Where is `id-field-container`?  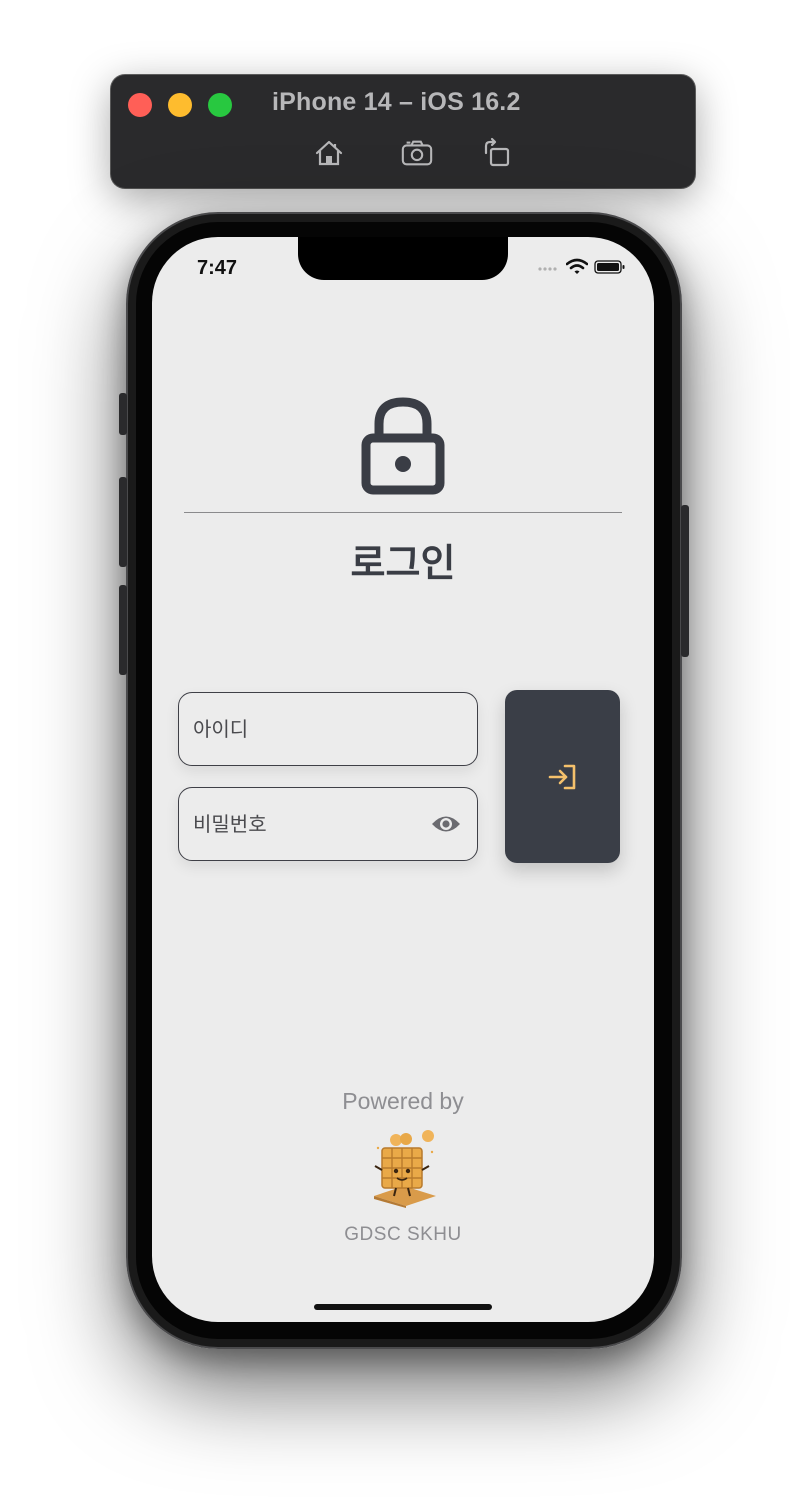
id-field-container is located at coordinates (328, 729).